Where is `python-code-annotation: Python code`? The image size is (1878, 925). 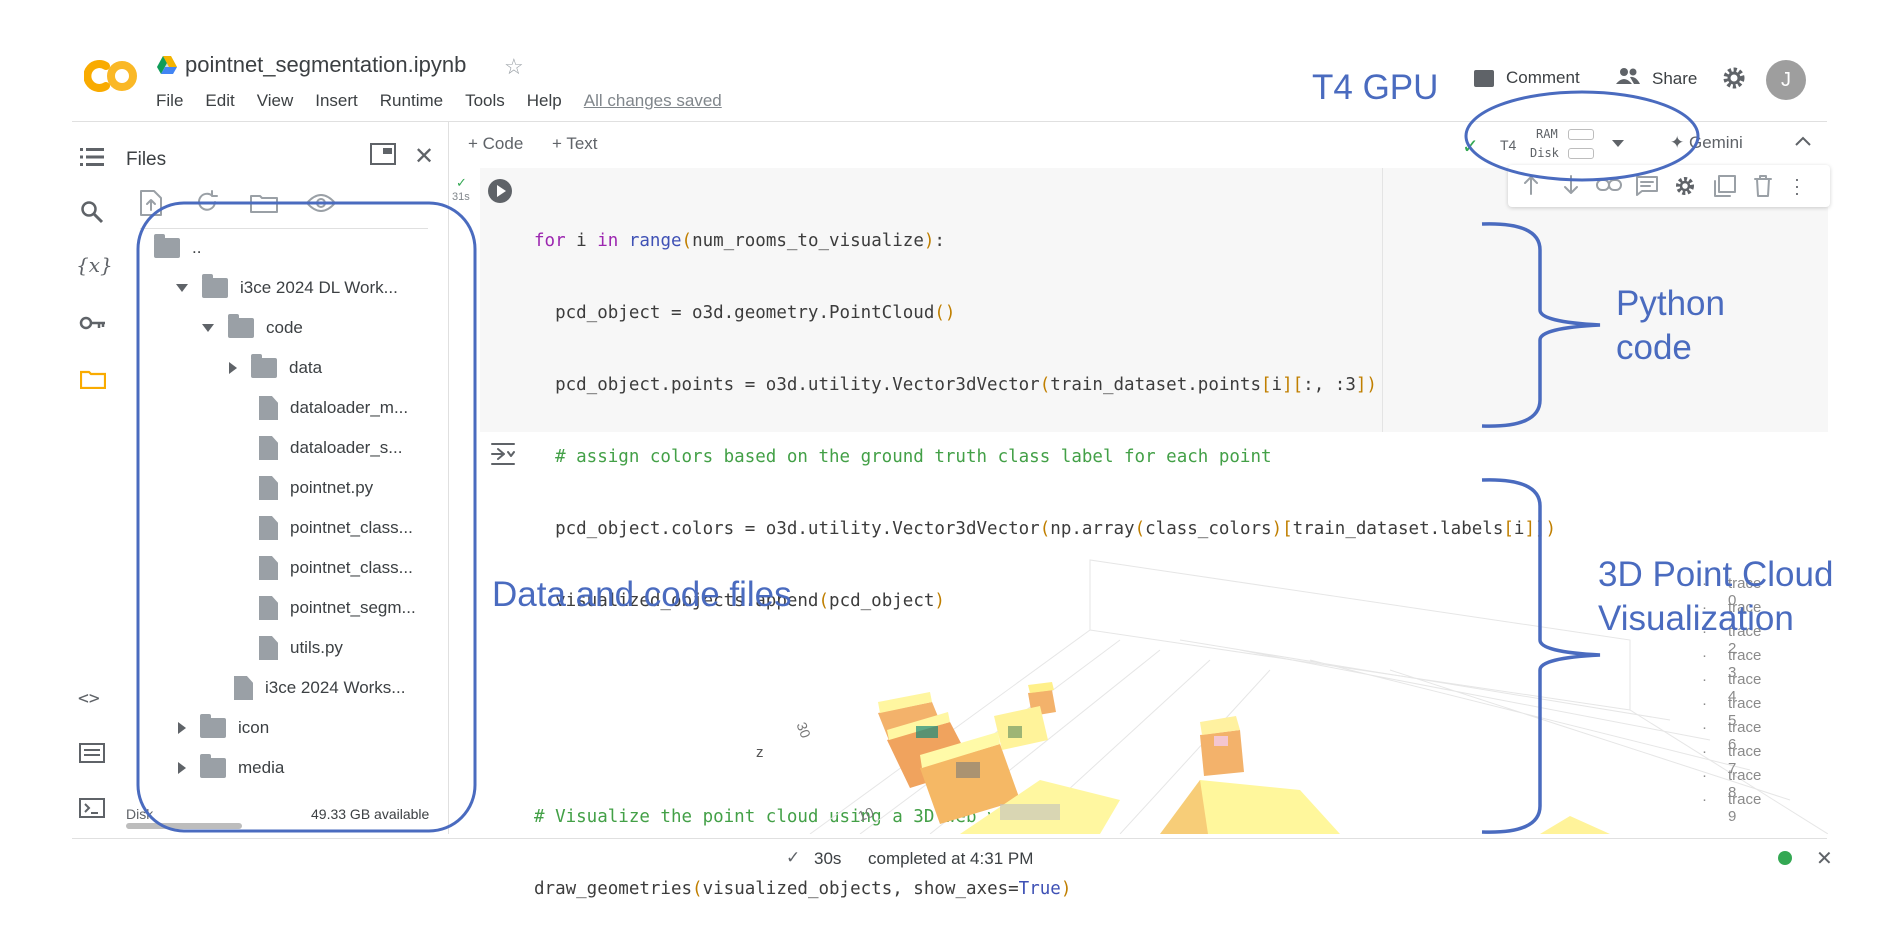
python-code-annotation: Python code is located at coordinates (1670, 325).